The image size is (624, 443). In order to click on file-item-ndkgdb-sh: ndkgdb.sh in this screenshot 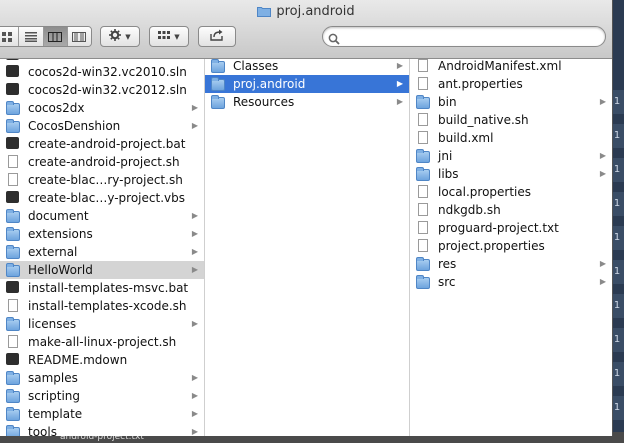, I will do `click(511, 210)`.